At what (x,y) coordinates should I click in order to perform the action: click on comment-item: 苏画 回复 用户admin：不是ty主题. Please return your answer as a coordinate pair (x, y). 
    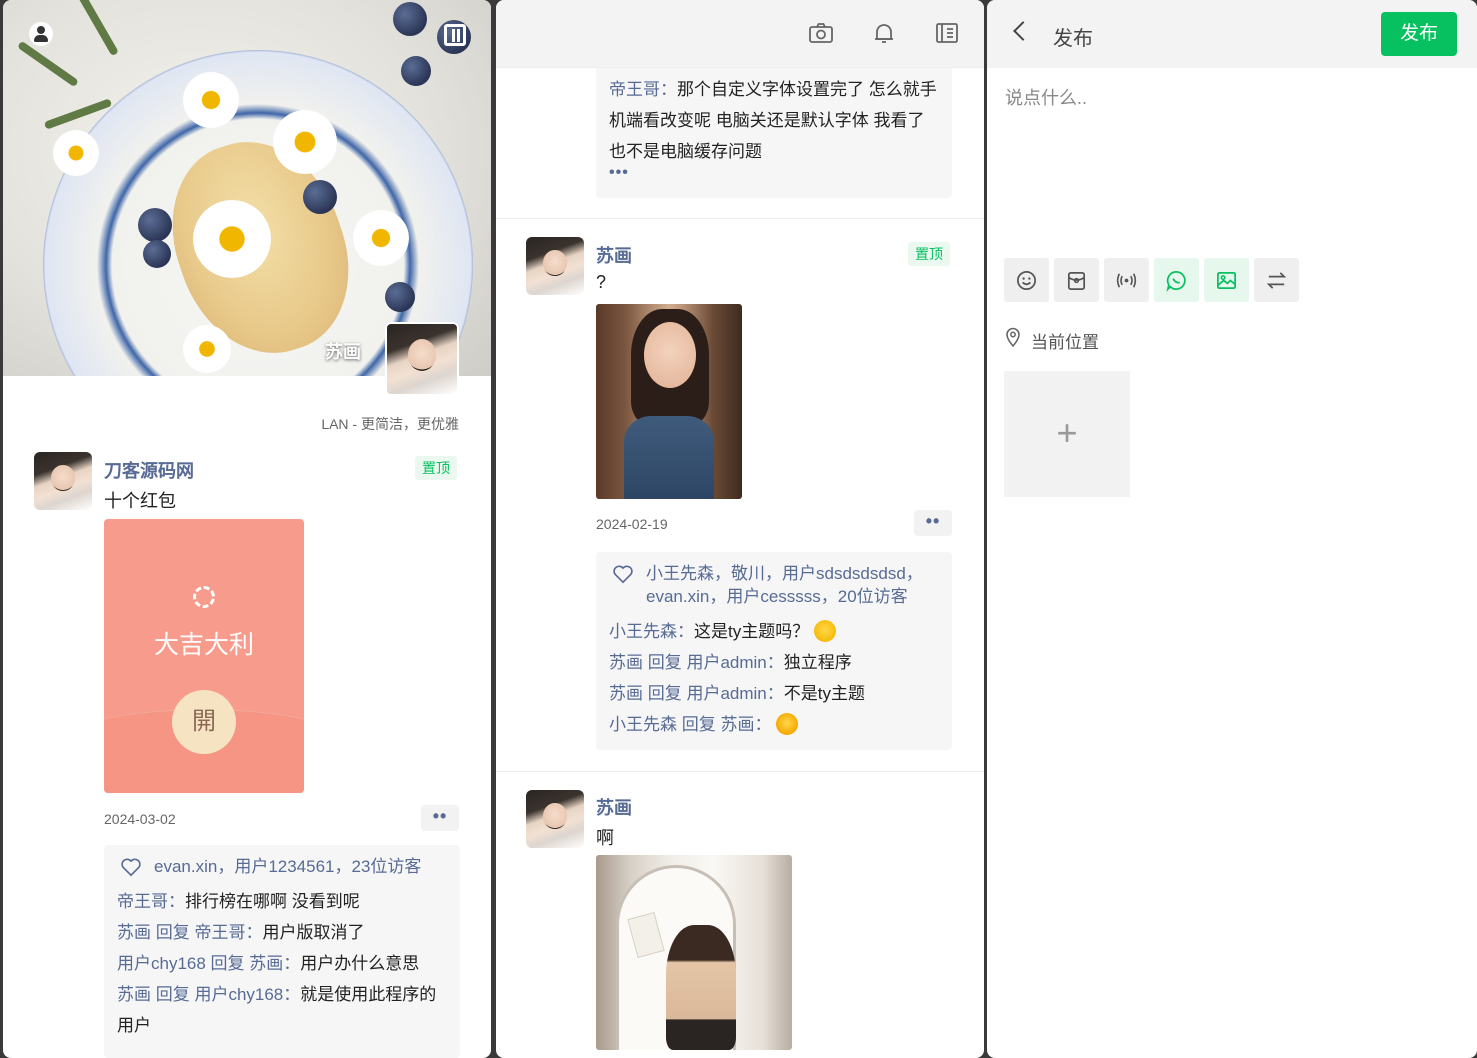
    Looking at the image, I should click on (774, 693).